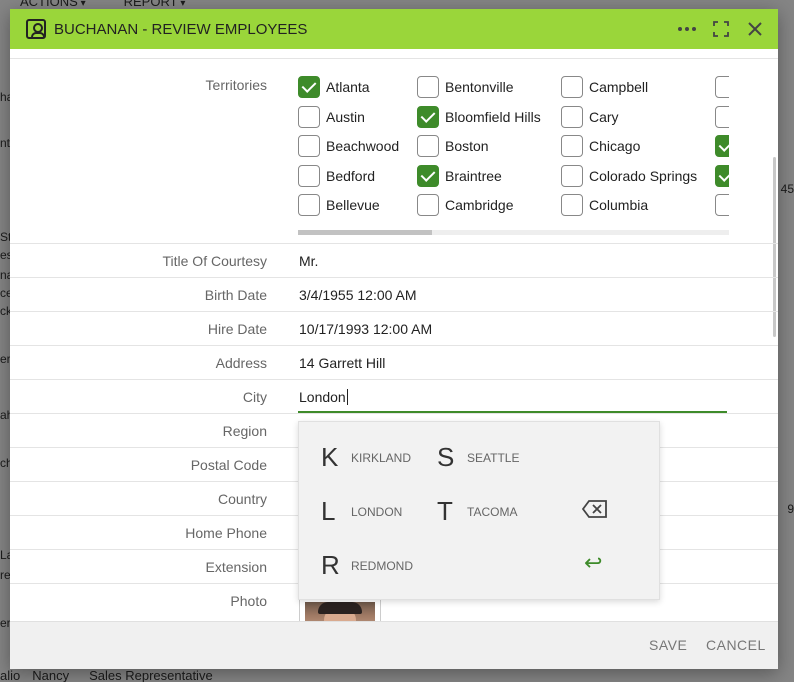  I want to click on territory-label: Cary, so click(604, 117).